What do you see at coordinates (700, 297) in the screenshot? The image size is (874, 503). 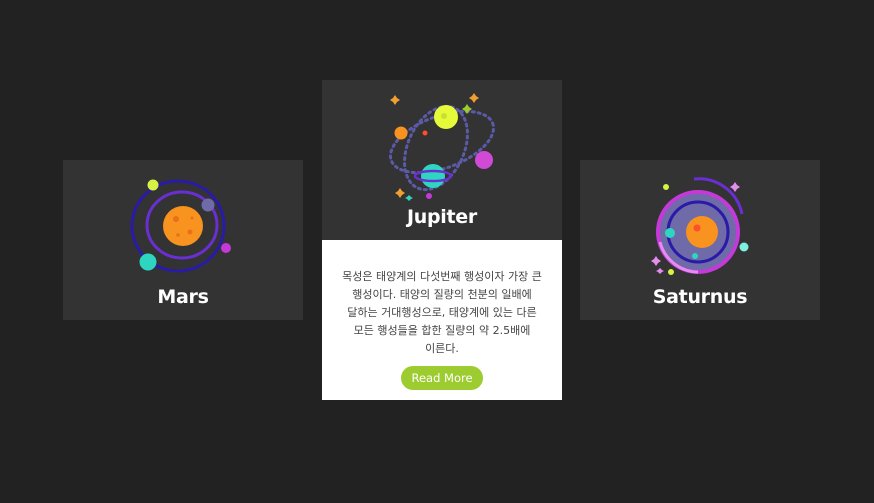 I see `card-title-saturnus: Saturnus` at bounding box center [700, 297].